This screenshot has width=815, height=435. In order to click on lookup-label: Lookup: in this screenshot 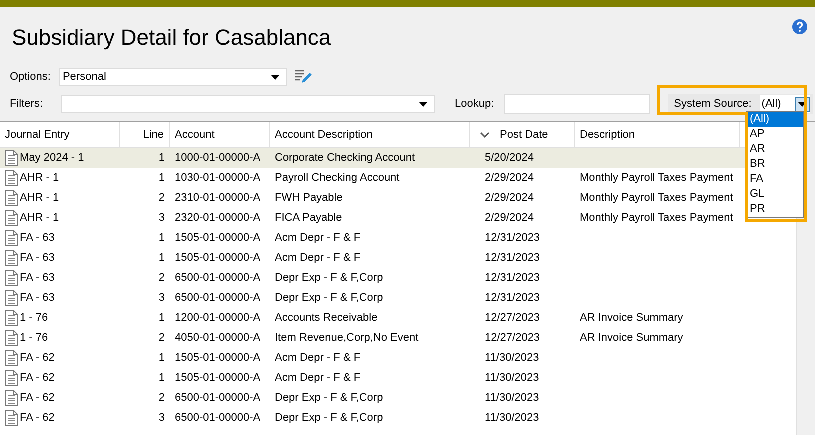, I will do `click(474, 104)`.